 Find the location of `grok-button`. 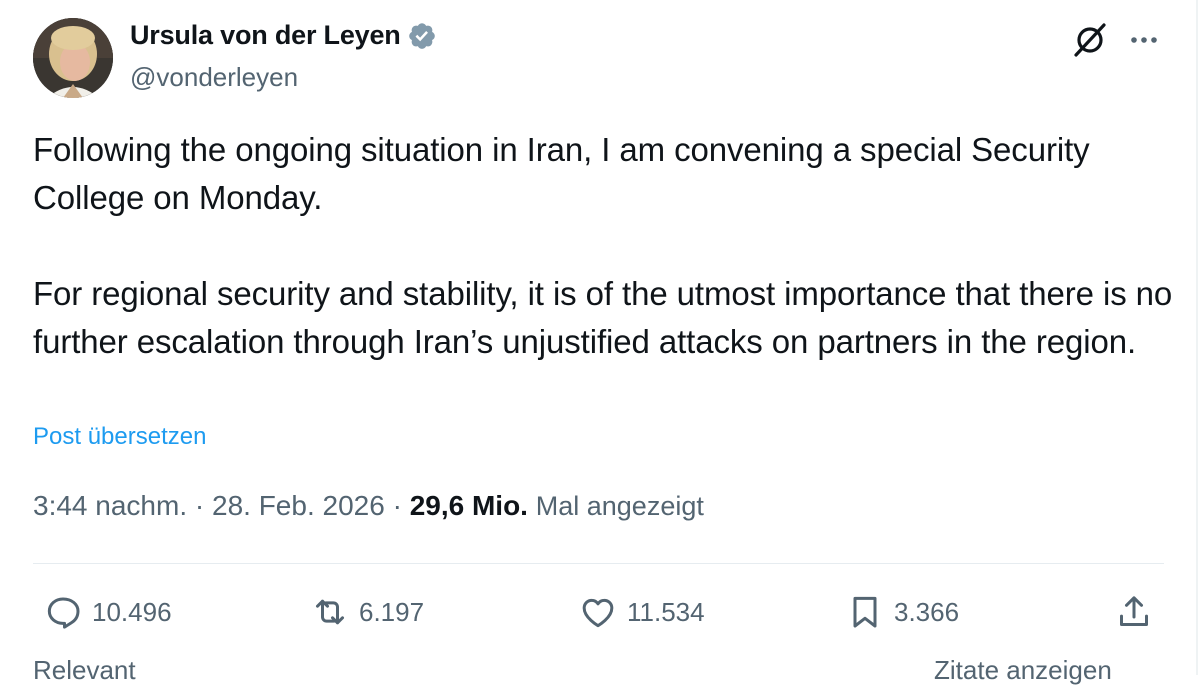

grok-button is located at coordinates (1090, 40).